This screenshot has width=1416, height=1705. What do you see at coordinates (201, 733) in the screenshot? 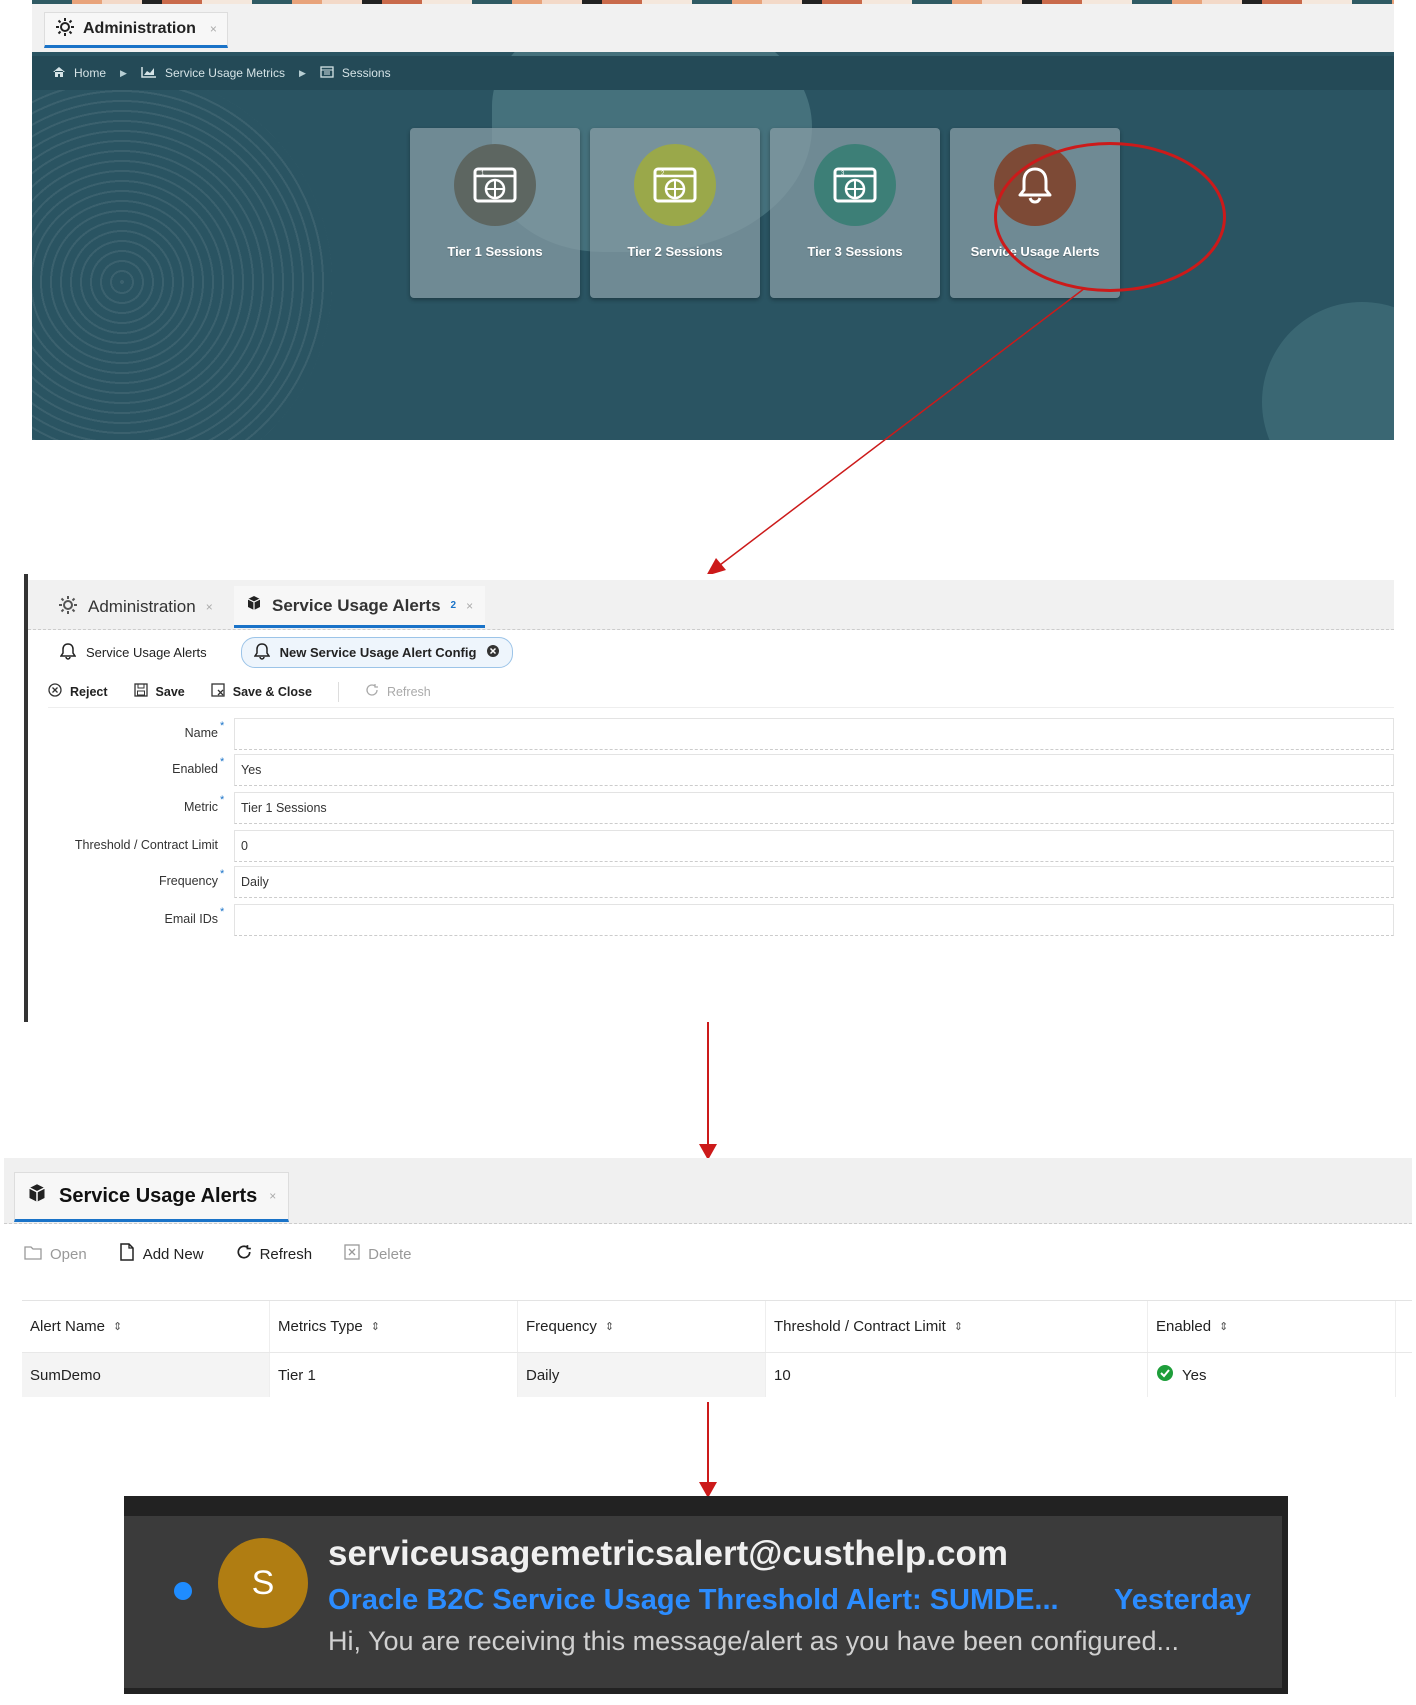
I see `field-label: Name` at bounding box center [201, 733].